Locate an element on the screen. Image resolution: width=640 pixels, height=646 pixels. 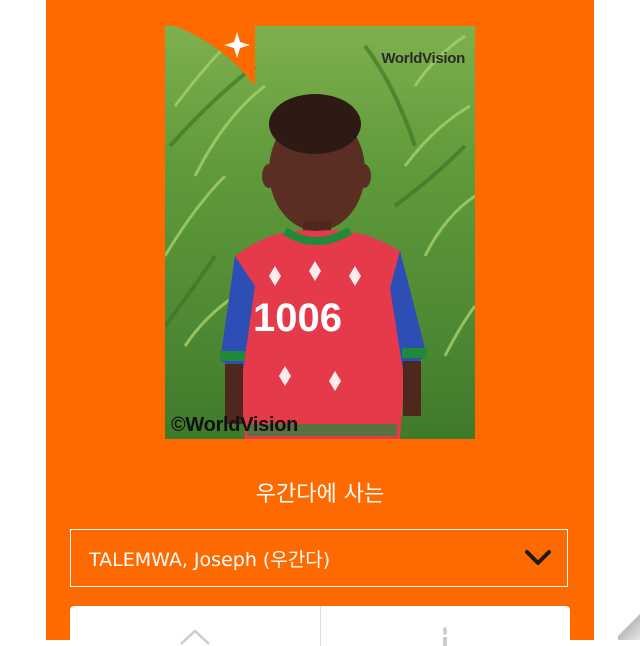
panel-right-action is located at coordinates (445, 626).